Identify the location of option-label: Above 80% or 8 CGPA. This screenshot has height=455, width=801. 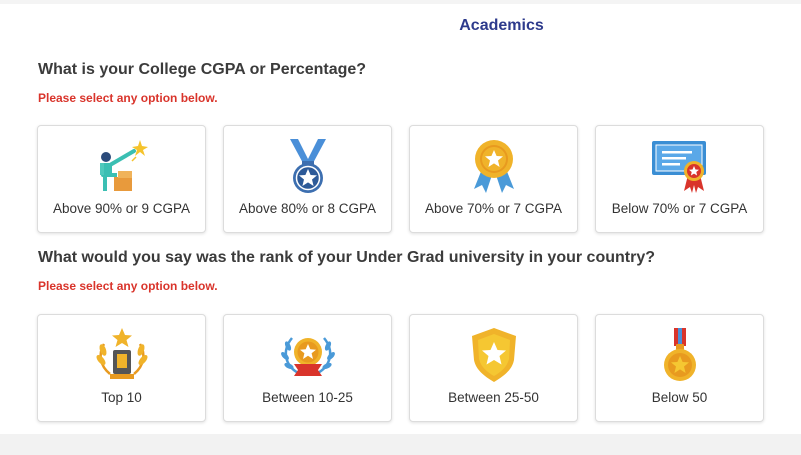
(307, 208).